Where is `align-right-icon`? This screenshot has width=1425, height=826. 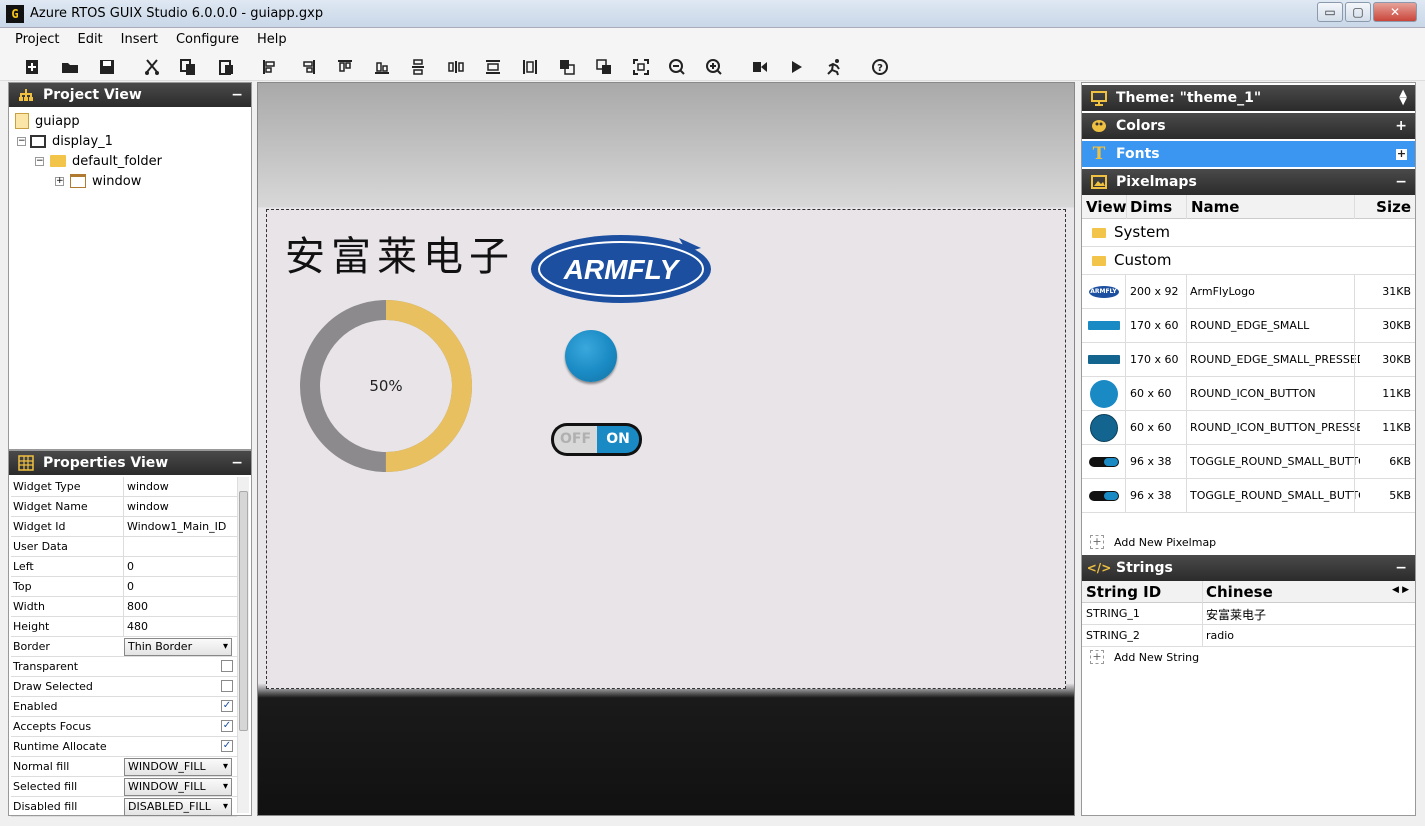 align-right-icon is located at coordinates (308, 67).